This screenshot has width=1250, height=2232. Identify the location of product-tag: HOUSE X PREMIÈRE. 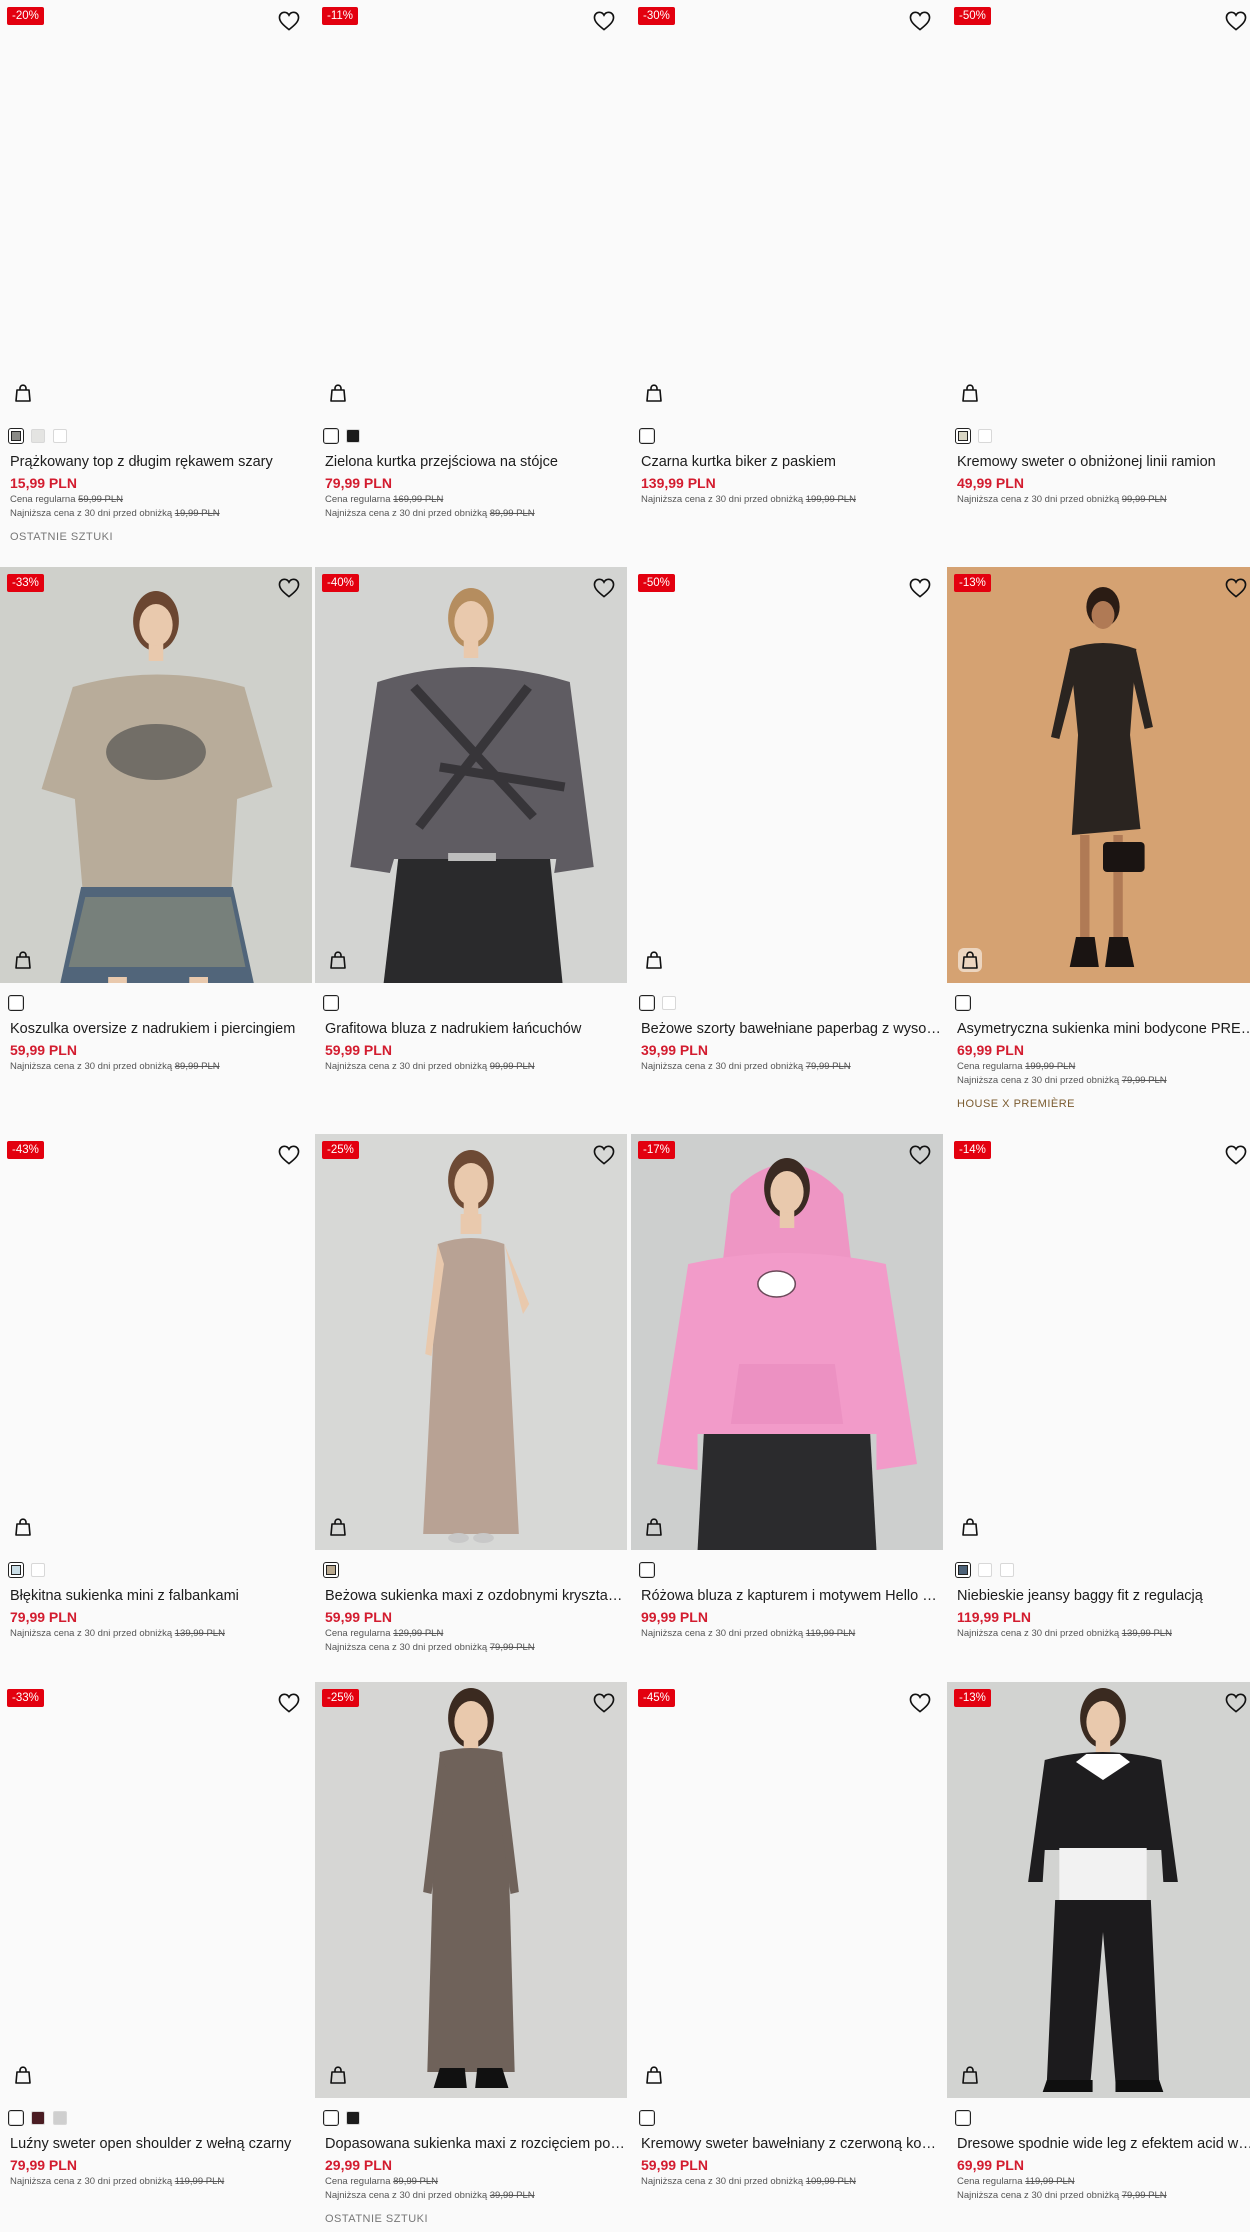
(1103, 1104).